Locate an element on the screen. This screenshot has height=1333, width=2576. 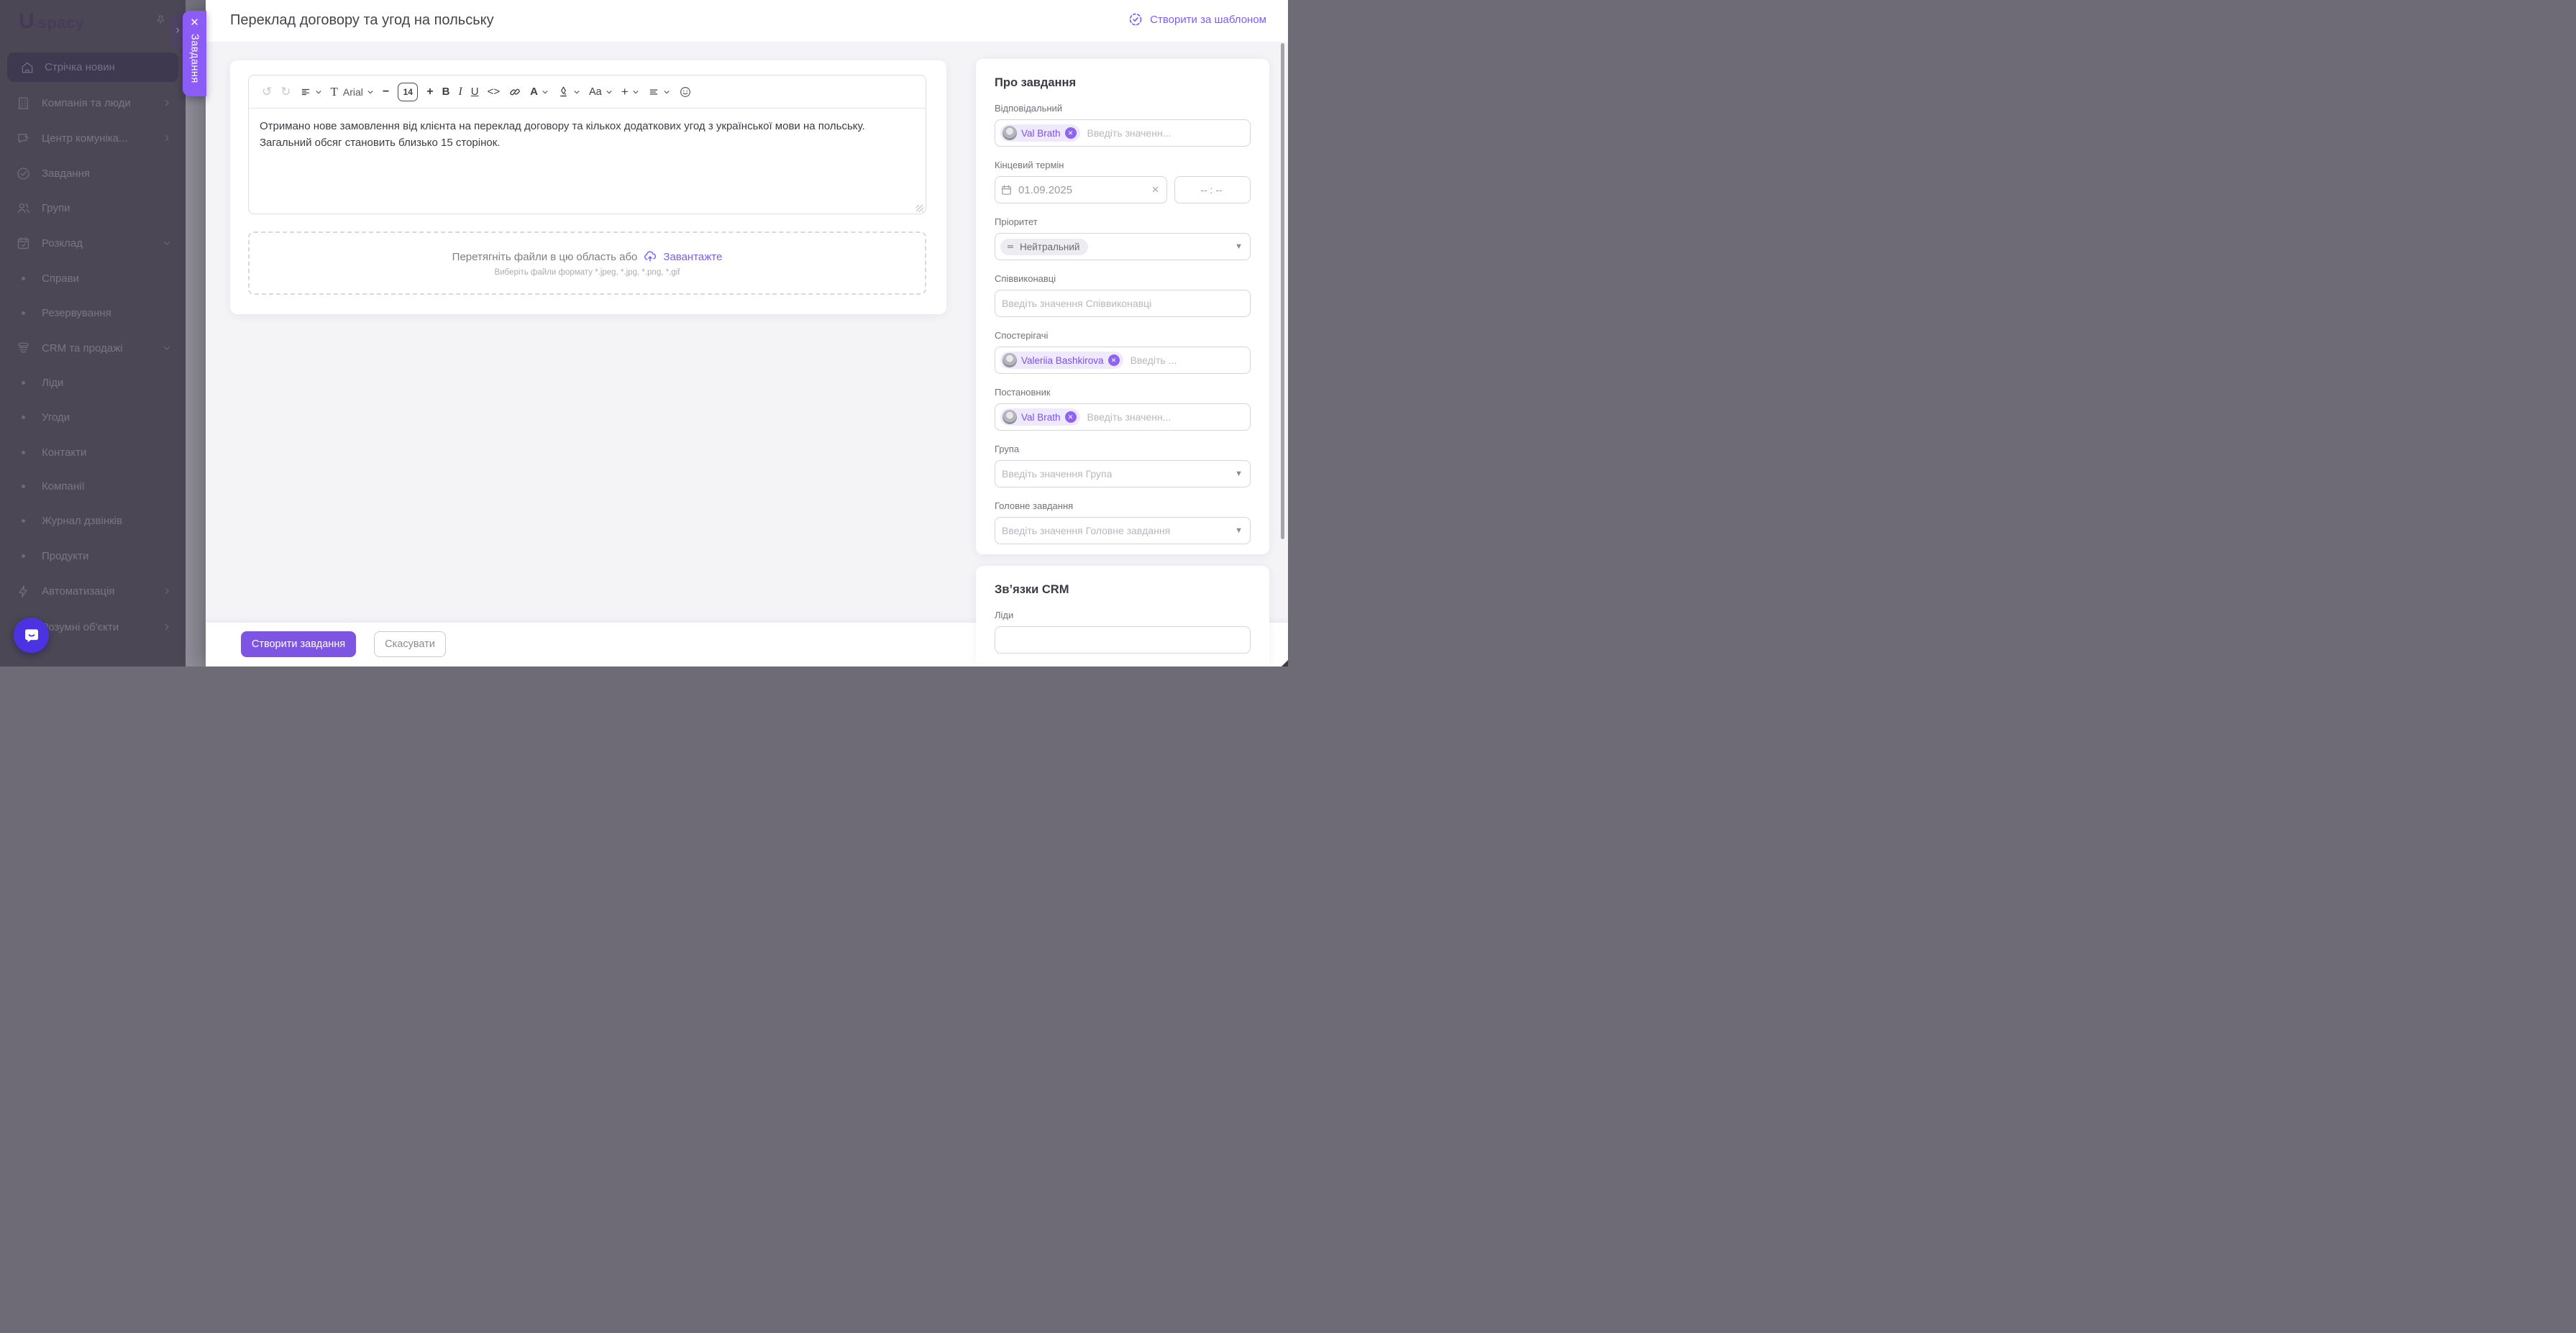
font-size-increase-button: + is located at coordinates (429, 93).